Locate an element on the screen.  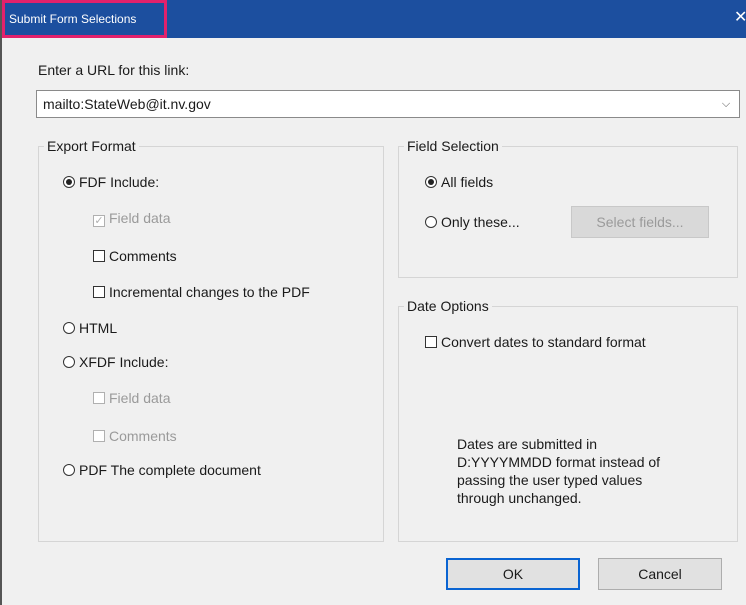
note-line: D:YYYYMMDD format instead of is located at coordinates (559, 462).